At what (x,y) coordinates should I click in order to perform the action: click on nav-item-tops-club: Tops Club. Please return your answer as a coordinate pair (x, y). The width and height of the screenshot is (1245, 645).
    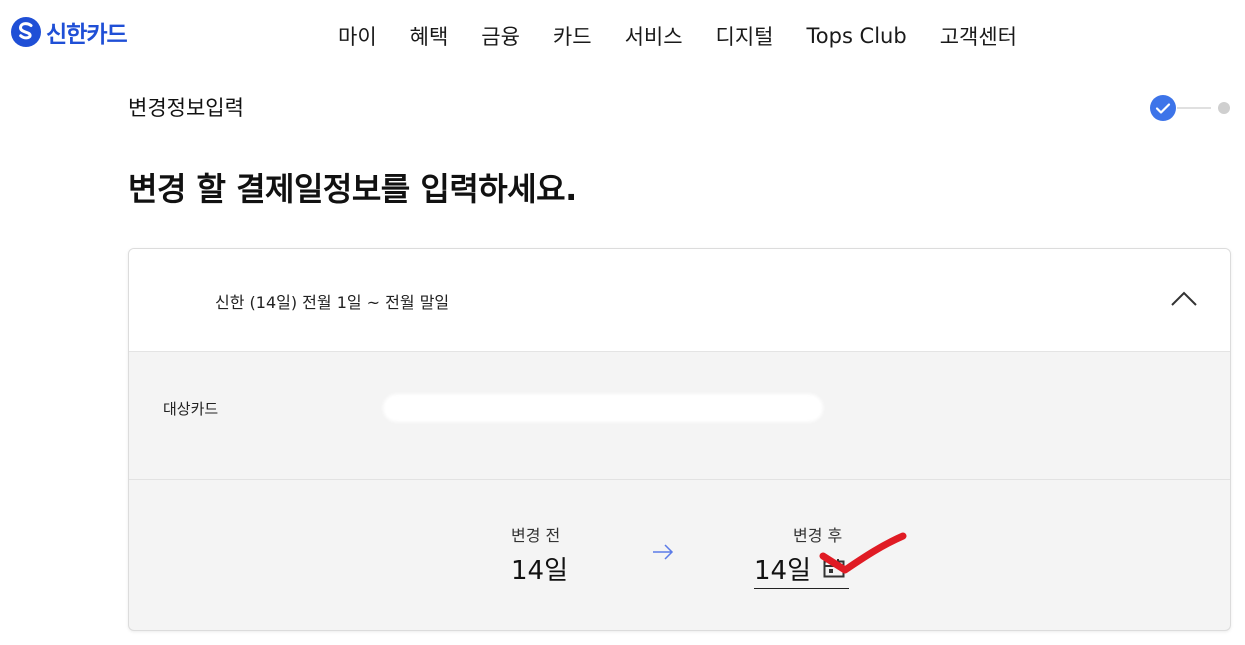
    Looking at the image, I should click on (857, 36).